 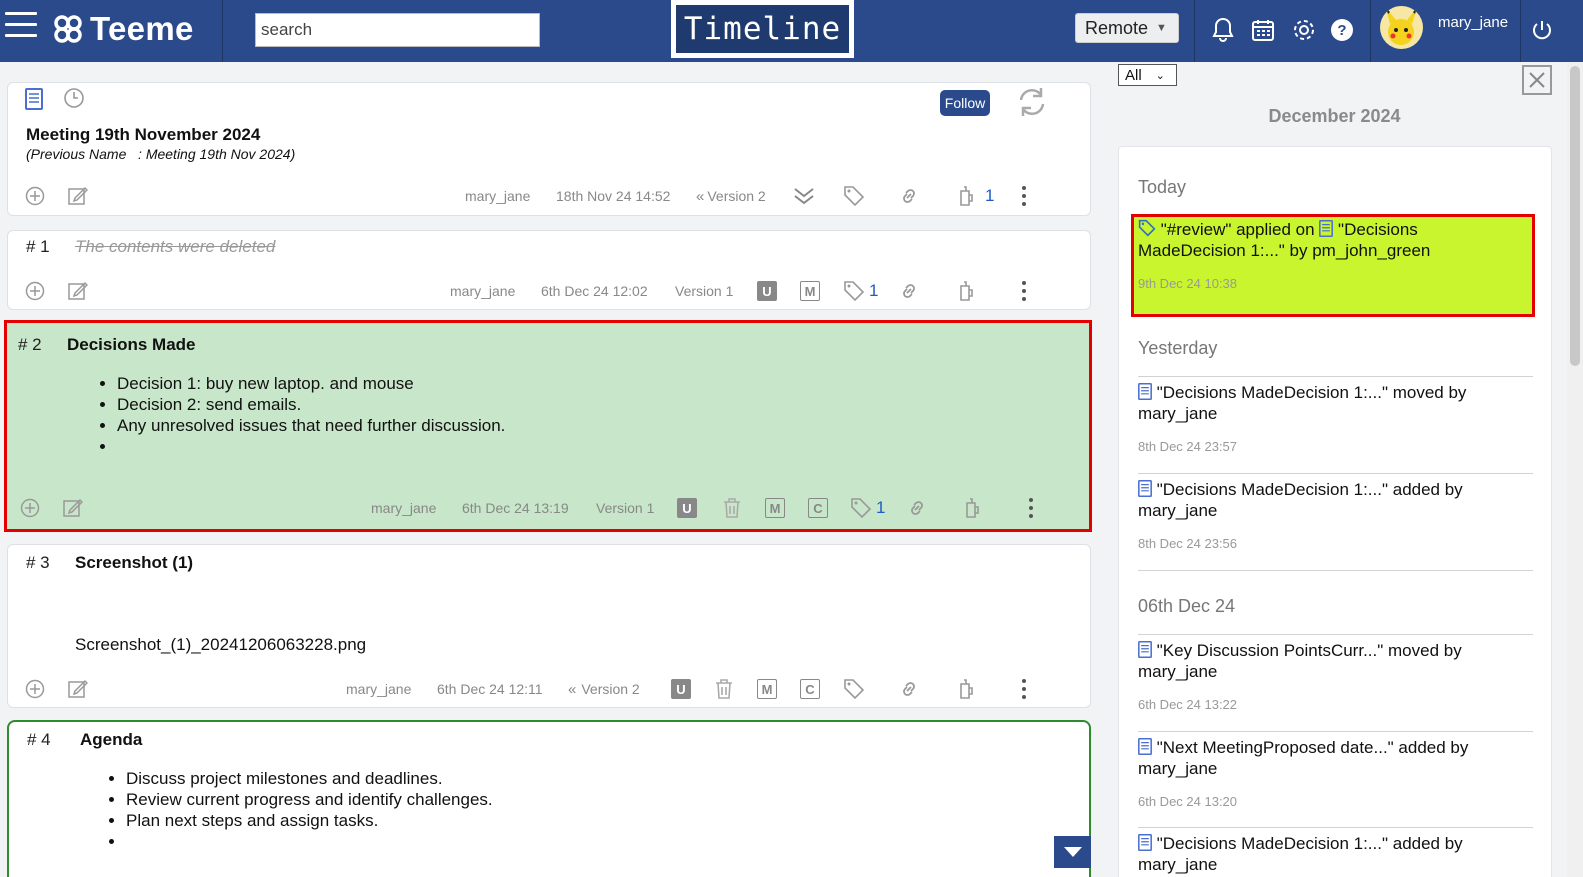 I want to click on entry-title: Agenda, so click(x=111, y=739).